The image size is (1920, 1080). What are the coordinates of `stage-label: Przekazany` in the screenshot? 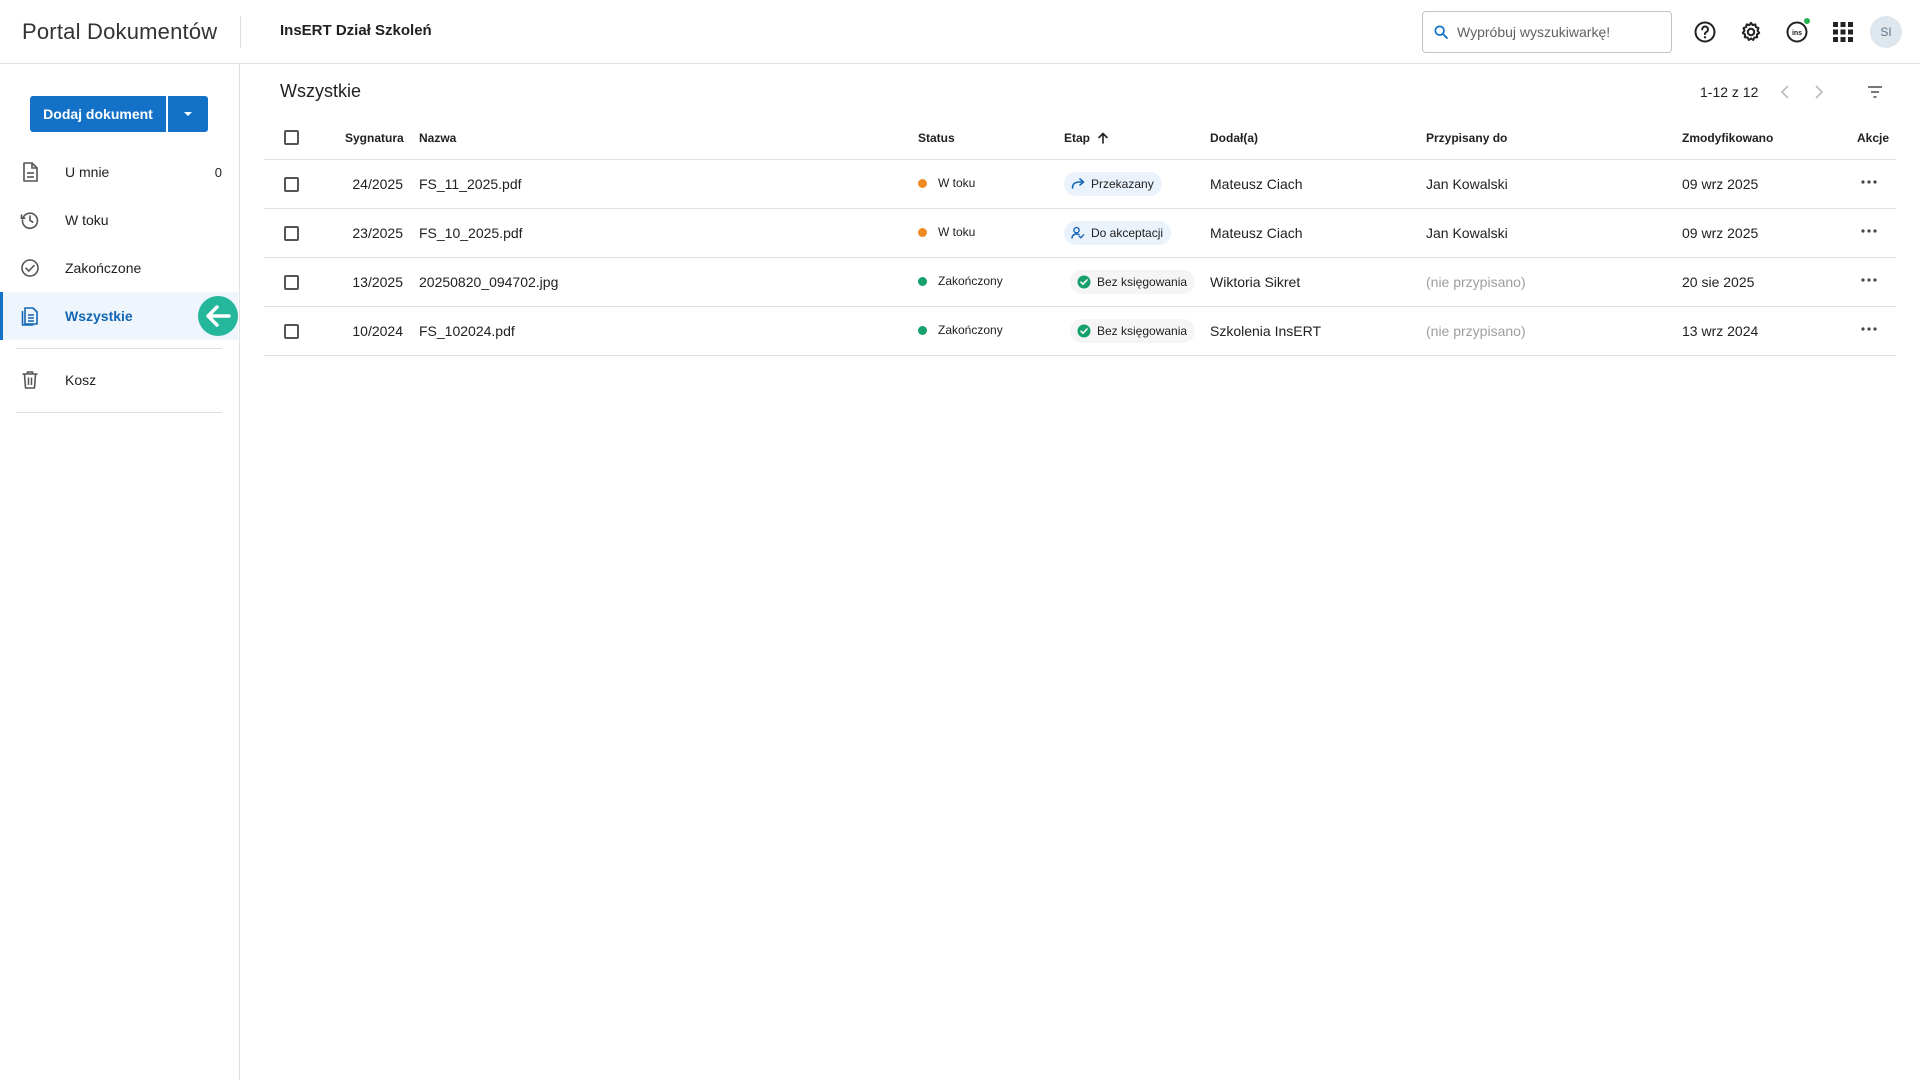 It's located at (1122, 184).